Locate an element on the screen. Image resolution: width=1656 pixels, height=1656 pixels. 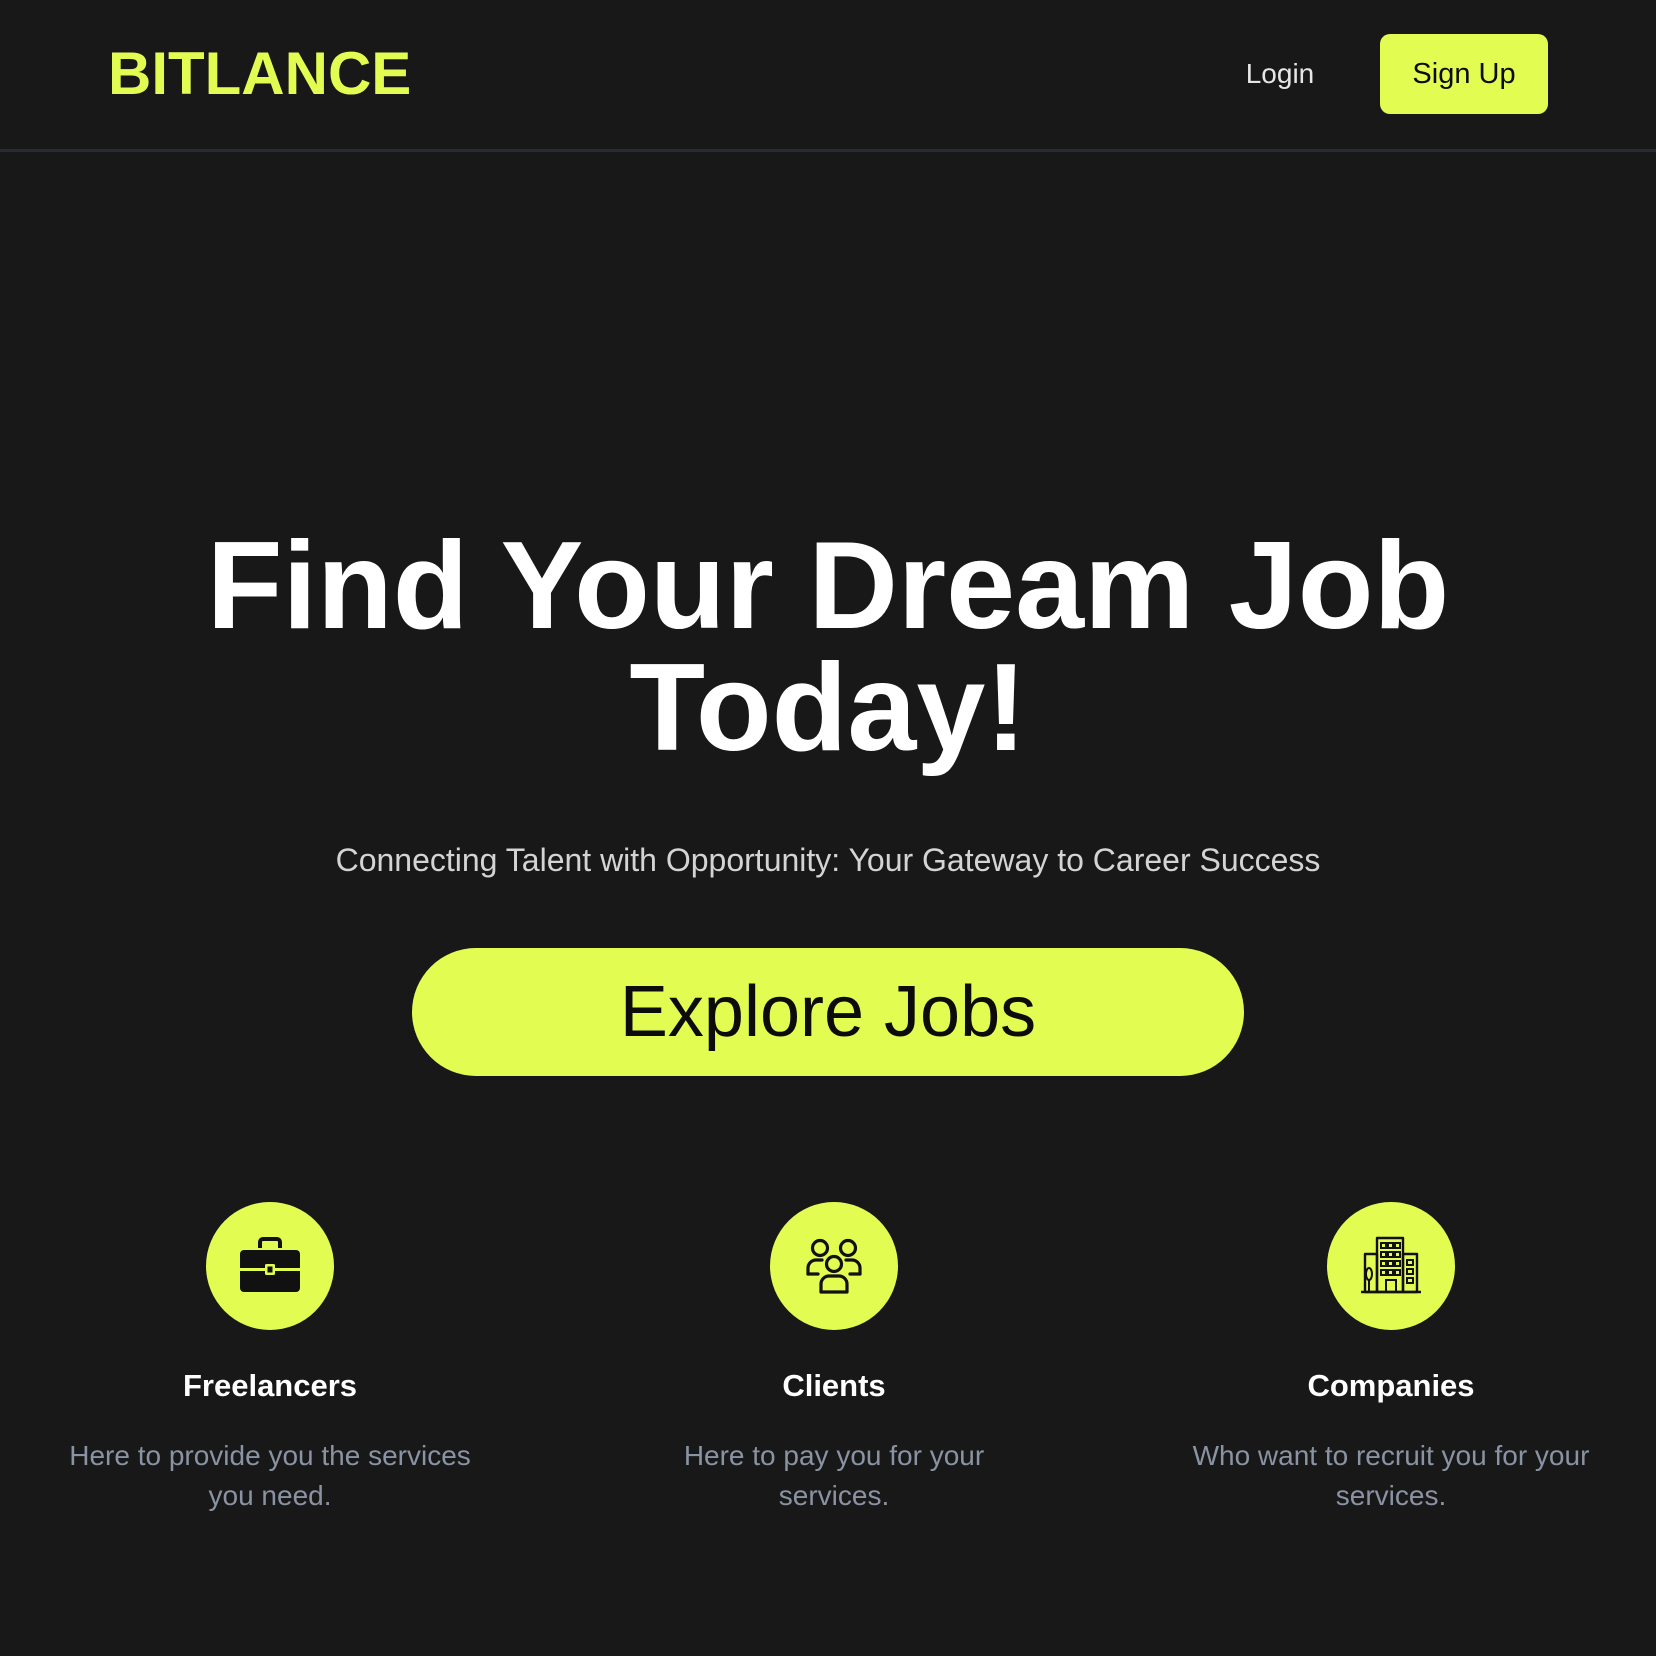
hero-title: Find Your Dream Job Today! is located at coordinates (828, 647).